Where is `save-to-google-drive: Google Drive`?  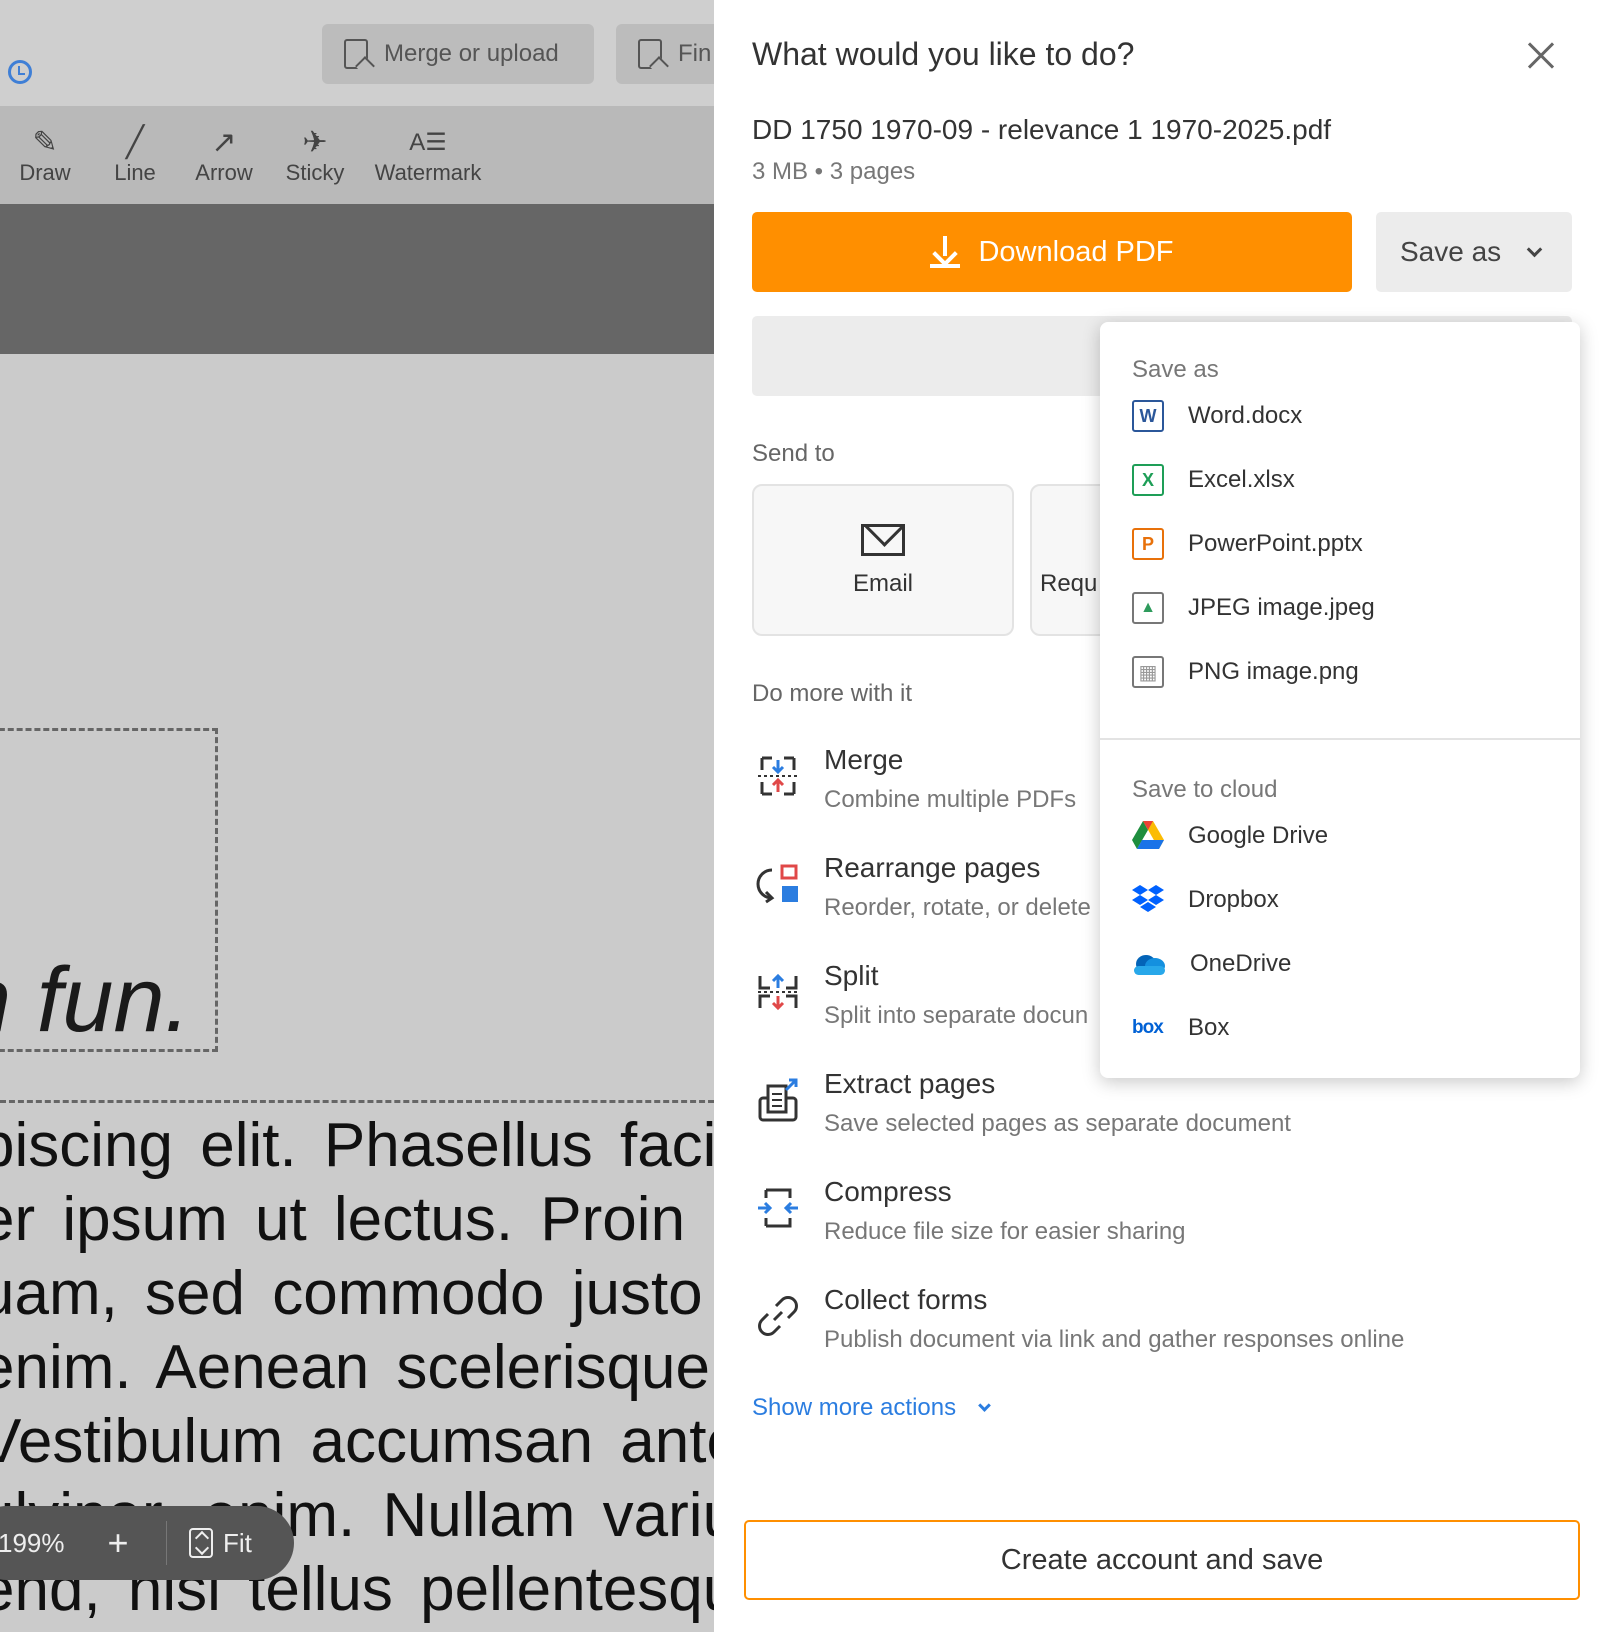 save-to-google-drive: Google Drive is located at coordinates (1230, 836).